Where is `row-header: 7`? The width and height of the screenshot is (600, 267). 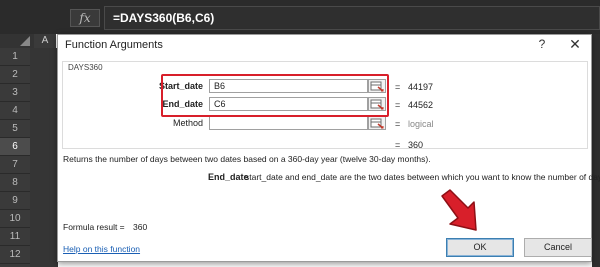
row-header: 7 is located at coordinates (15, 165).